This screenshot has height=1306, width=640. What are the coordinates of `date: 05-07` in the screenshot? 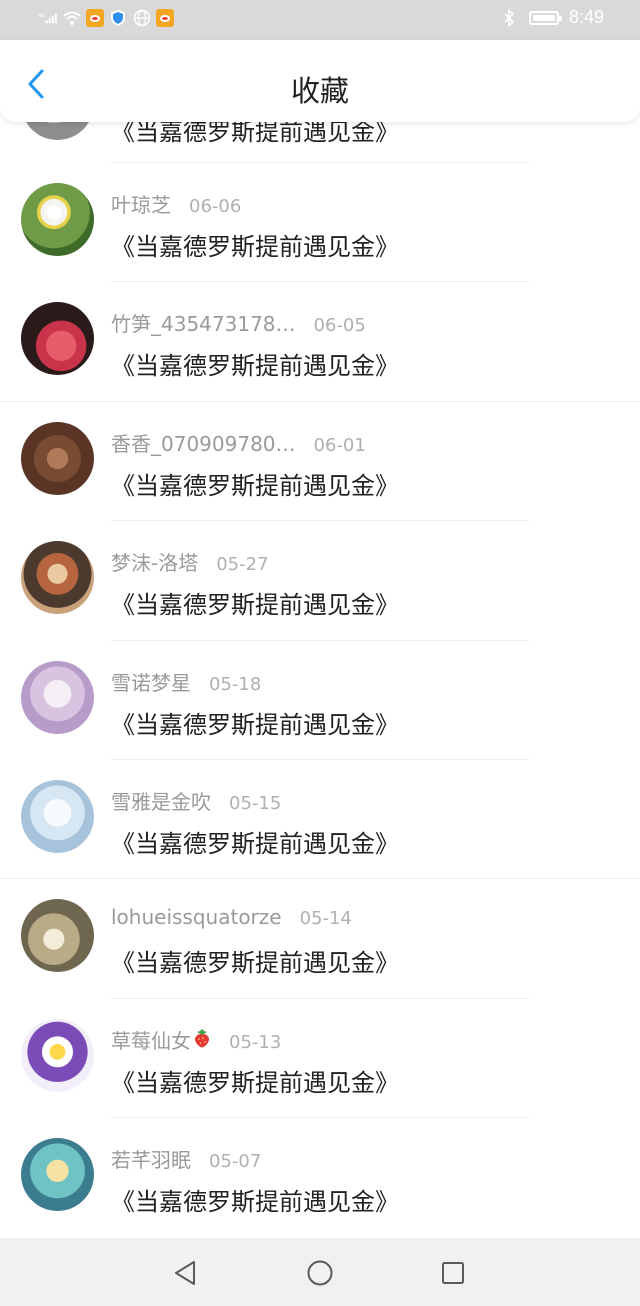 It's located at (235, 1162).